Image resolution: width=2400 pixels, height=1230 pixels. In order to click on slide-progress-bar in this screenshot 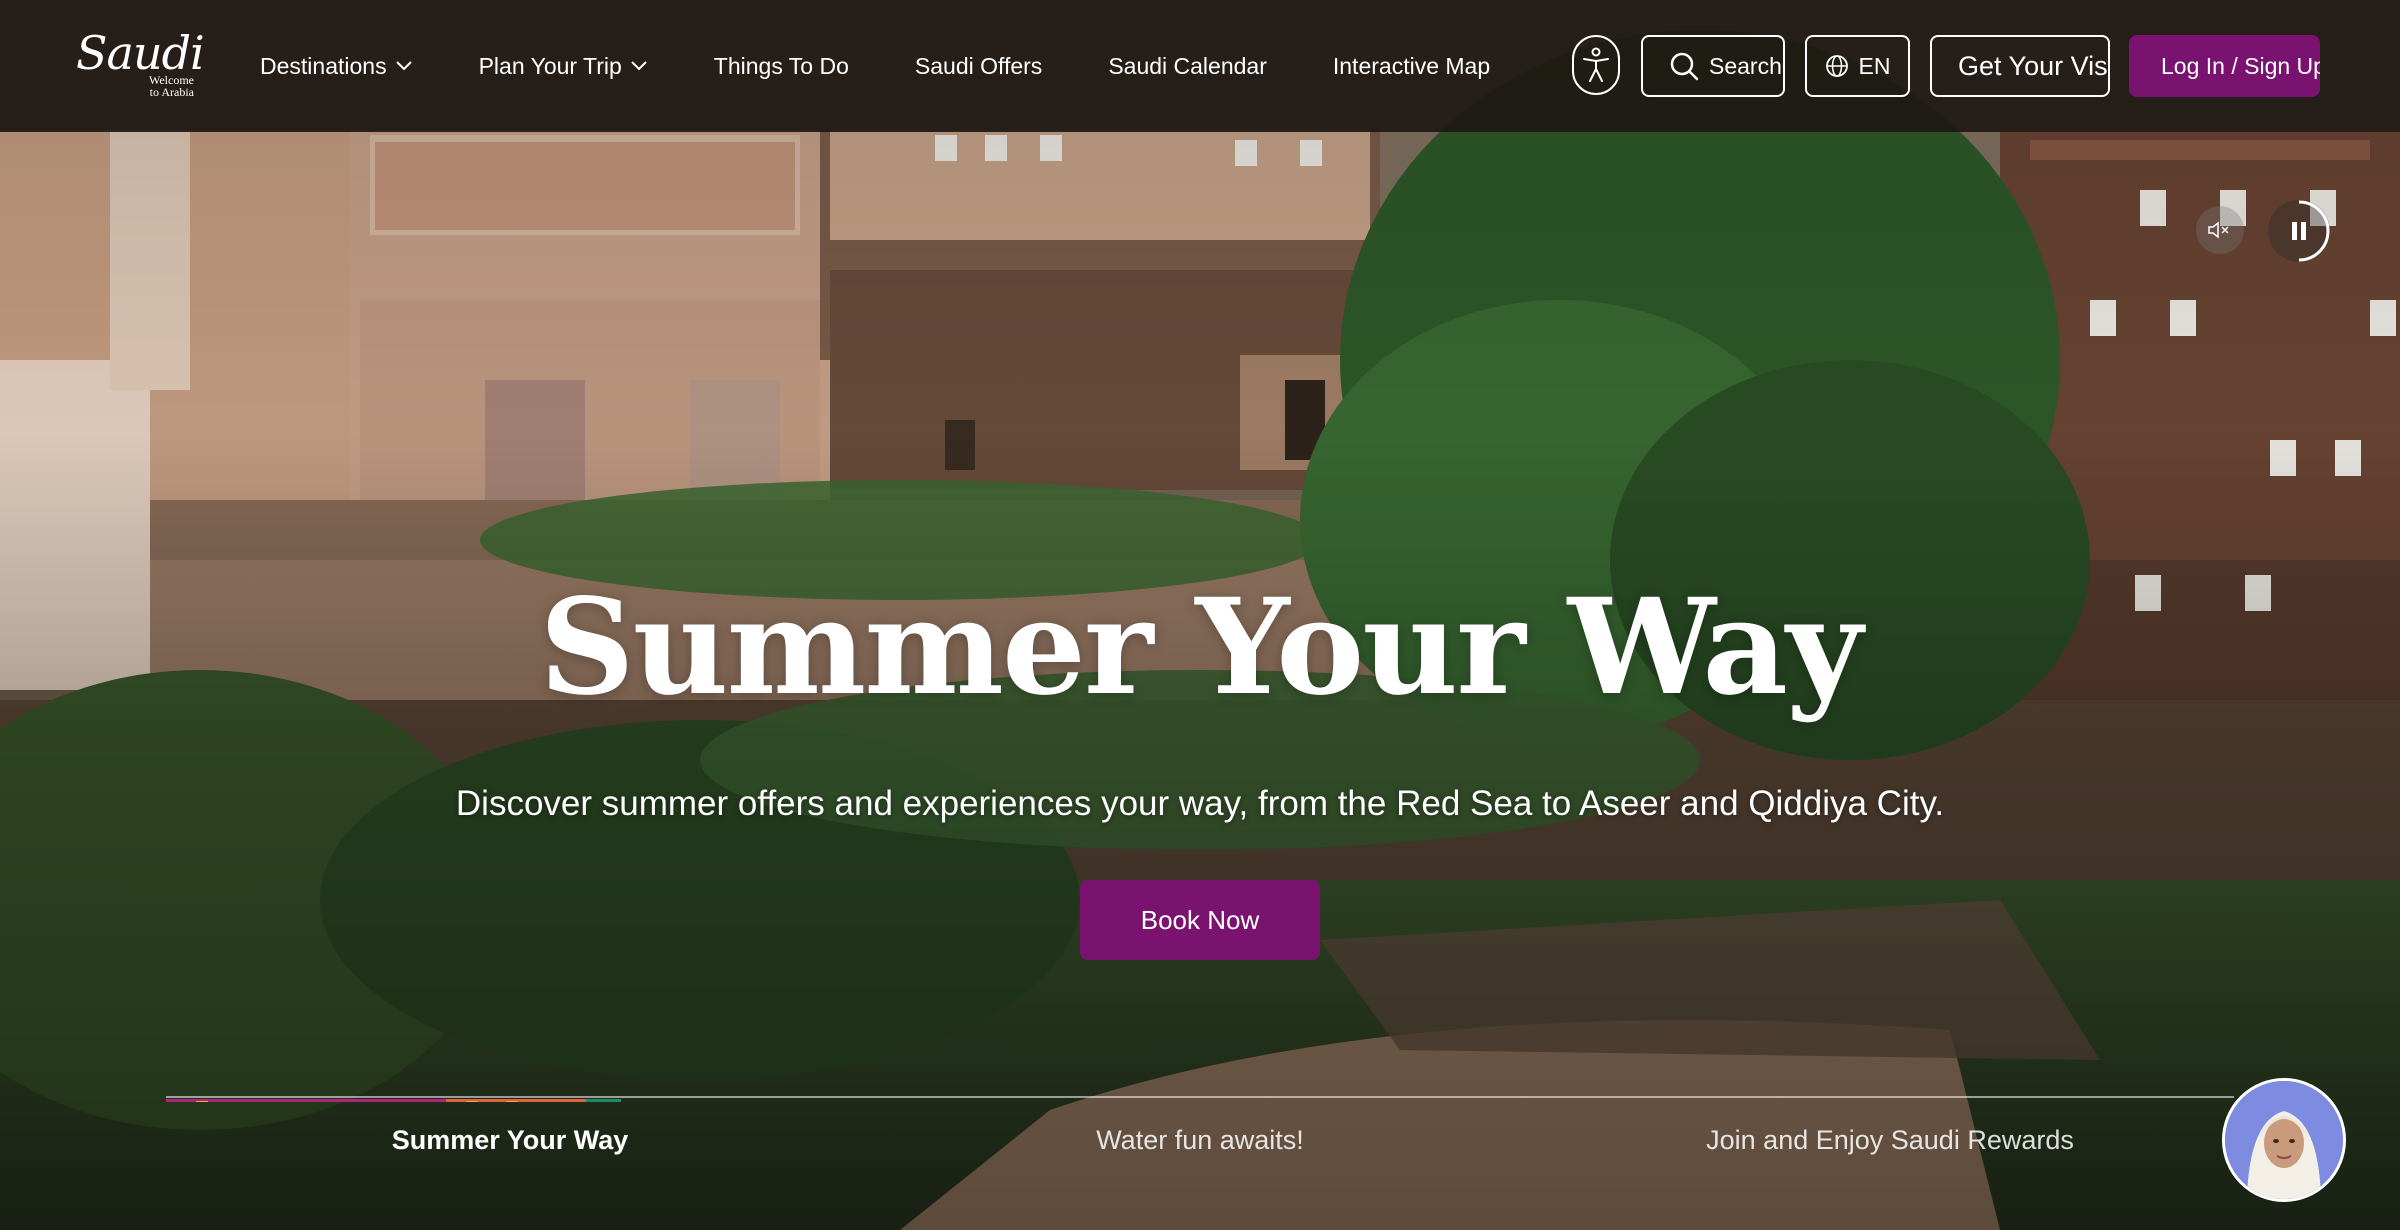, I will do `click(393, 1098)`.